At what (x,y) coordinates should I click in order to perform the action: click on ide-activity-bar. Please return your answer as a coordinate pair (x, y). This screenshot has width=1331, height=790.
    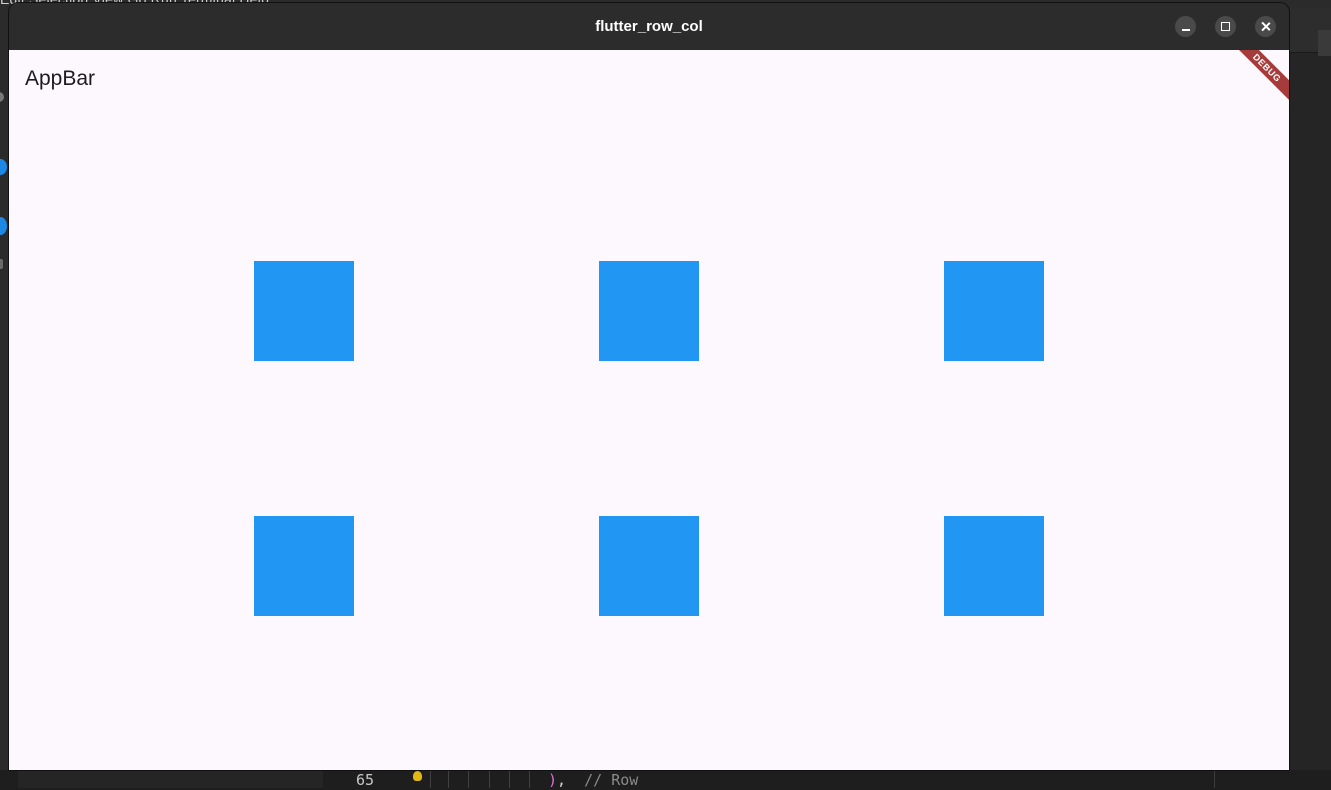
    Looking at the image, I should click on (4, 398).